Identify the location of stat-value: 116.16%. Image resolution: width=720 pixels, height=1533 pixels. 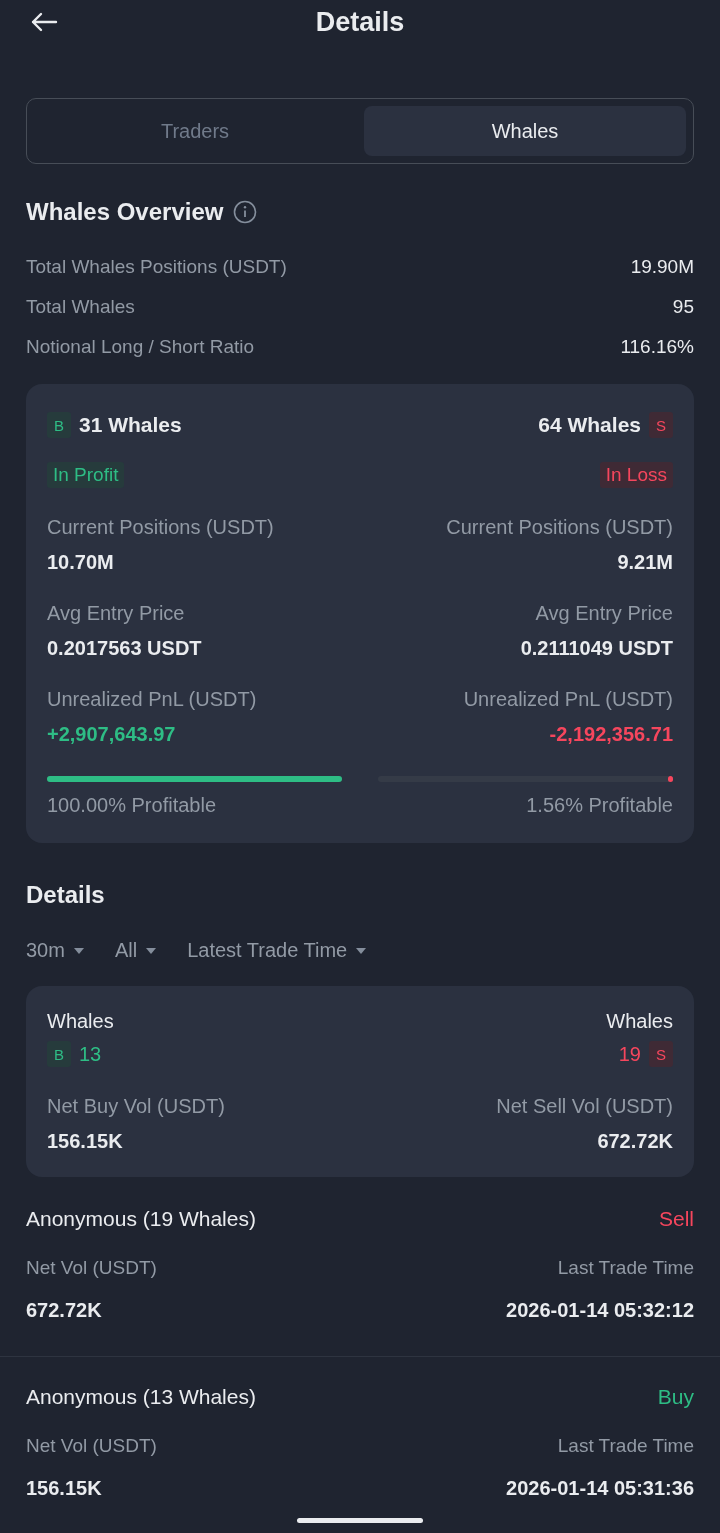
(657, 347).